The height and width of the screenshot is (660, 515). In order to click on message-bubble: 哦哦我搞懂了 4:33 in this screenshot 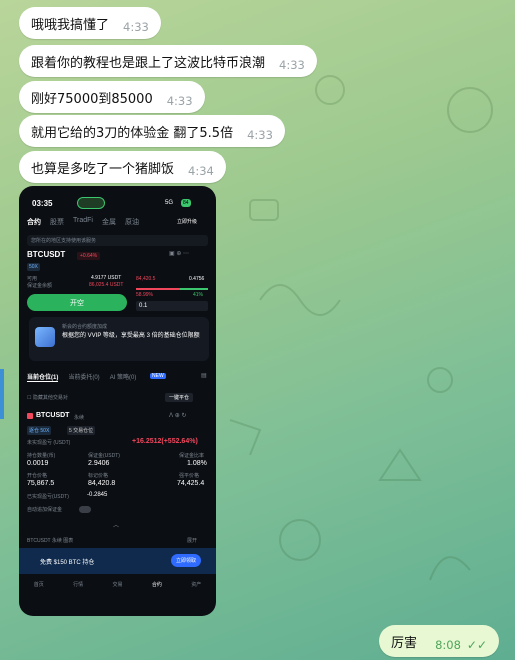, I will do `click(90, 23)`.